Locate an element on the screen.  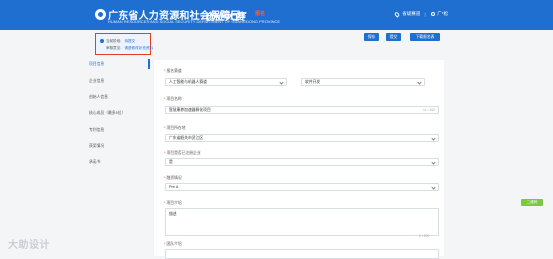
location-pin-icon is located at coordinates (397, 14).